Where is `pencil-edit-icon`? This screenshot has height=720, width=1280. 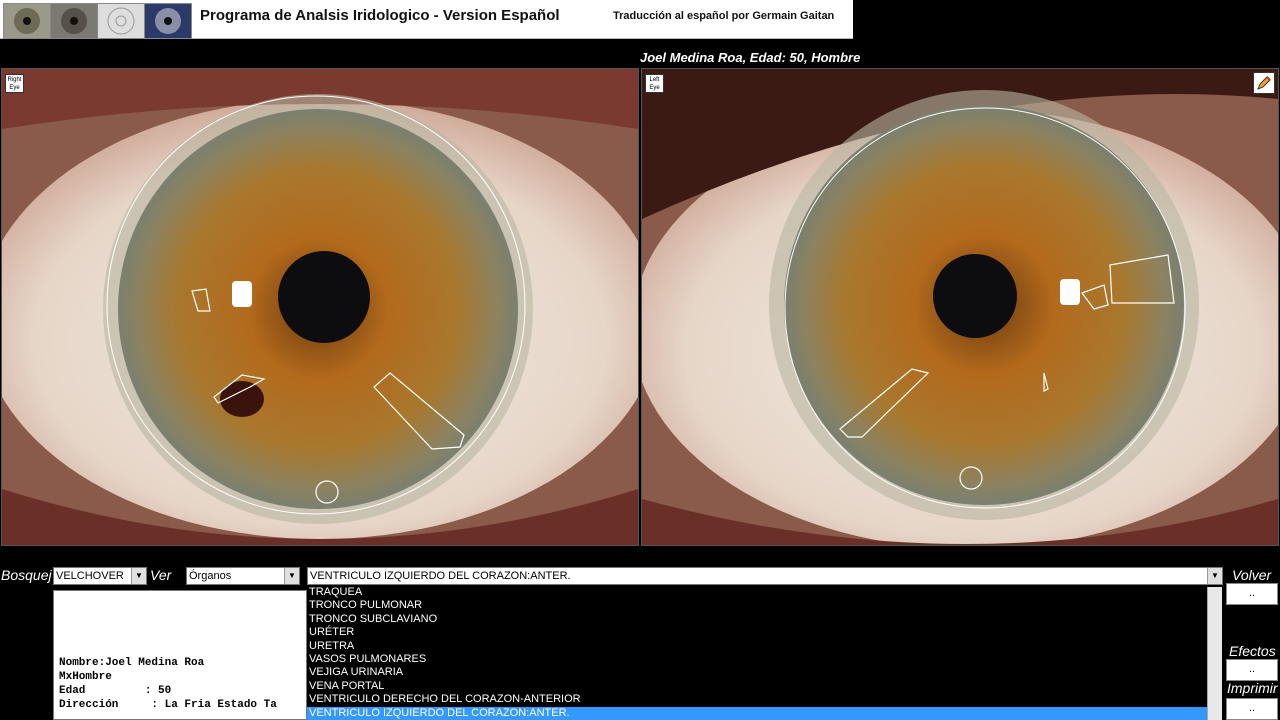
pencil-edit-icon is located at coordinates (1264, 83).